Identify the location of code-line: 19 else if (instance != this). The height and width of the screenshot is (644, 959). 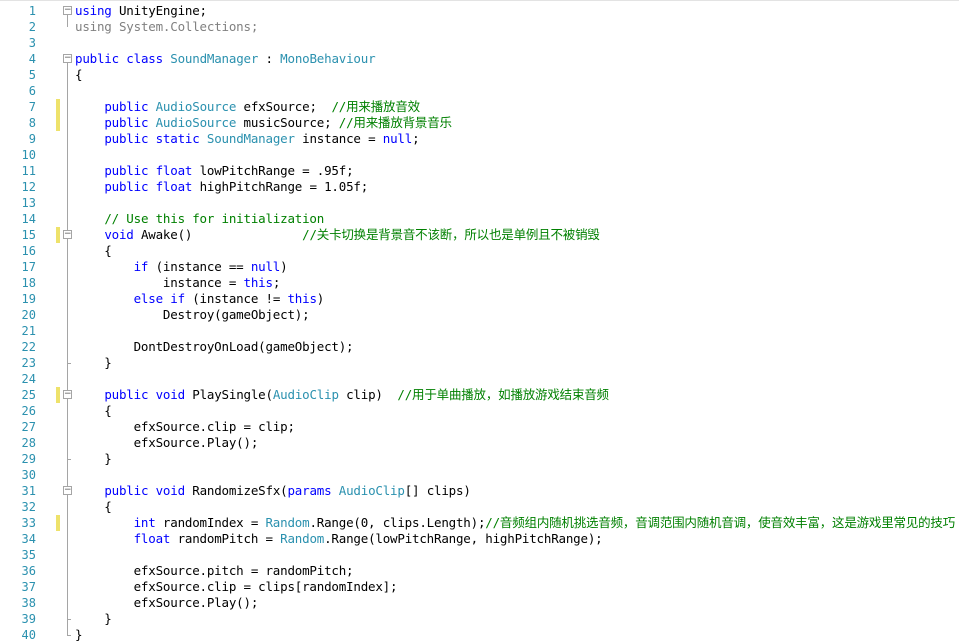
(479, 299).